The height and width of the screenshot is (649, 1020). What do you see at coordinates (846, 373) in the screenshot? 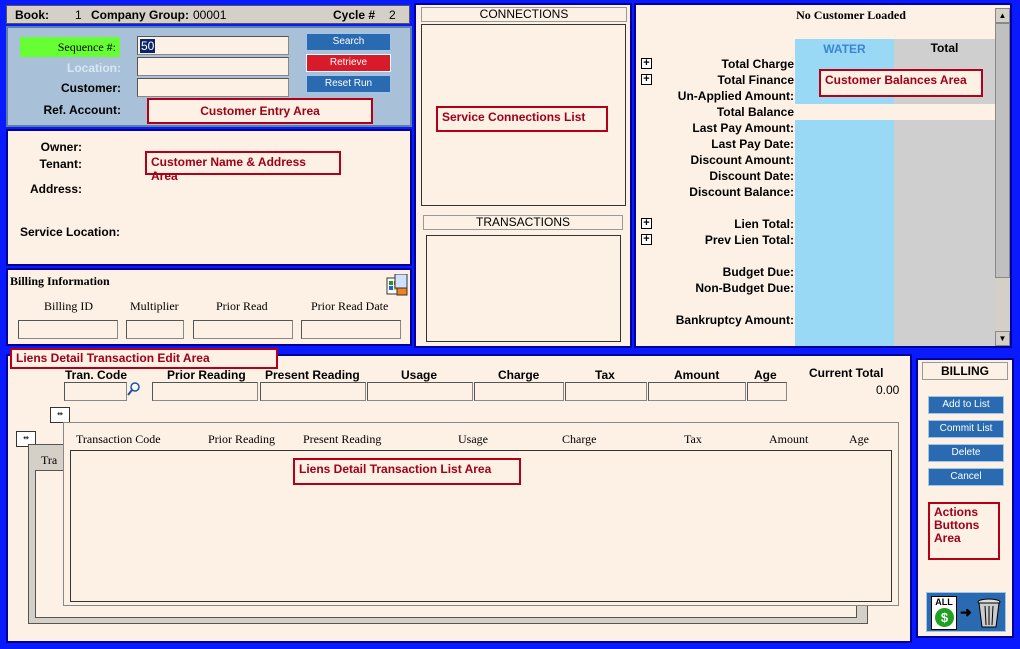
I see `current-total-label: Current Total` at bounding box center [846, 373].